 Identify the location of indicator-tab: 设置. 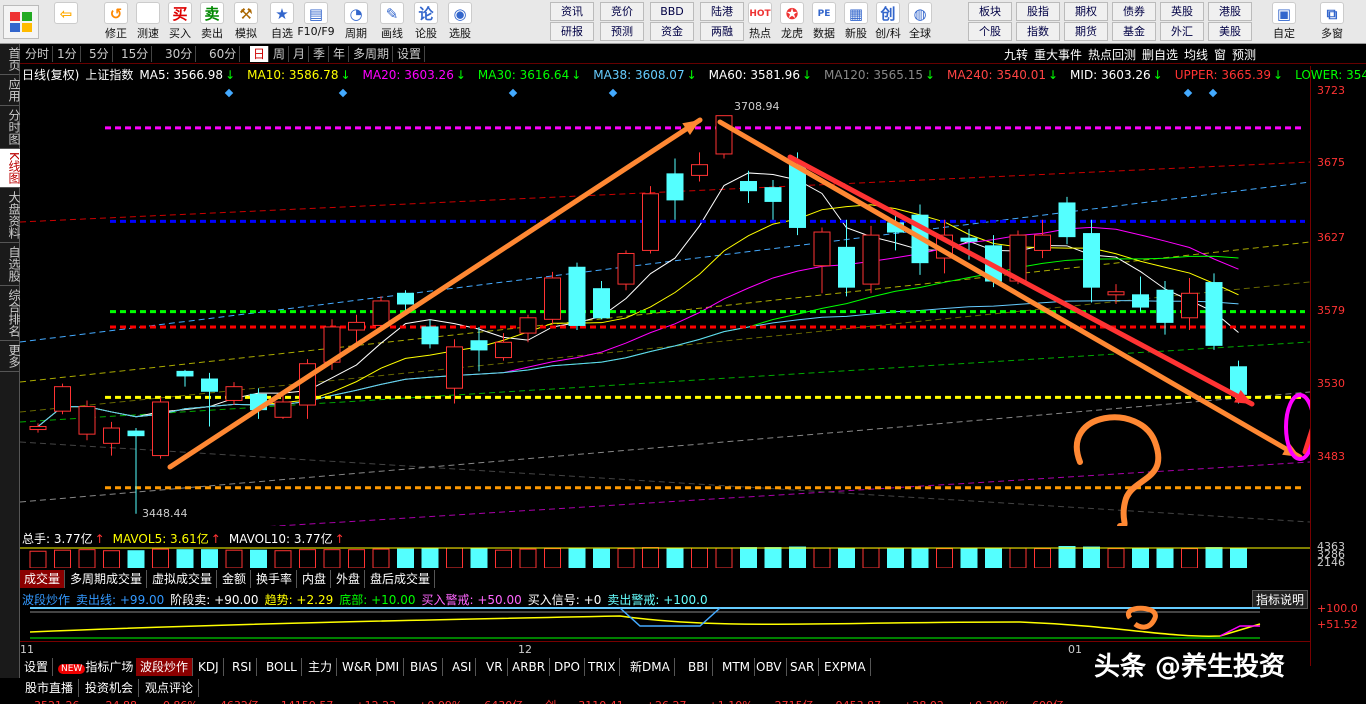
(37, 667).